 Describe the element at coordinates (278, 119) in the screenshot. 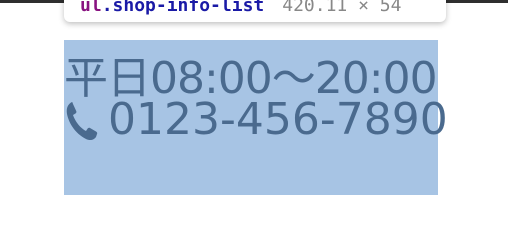

I see `phone-number: 0123-456-7890` at that location.